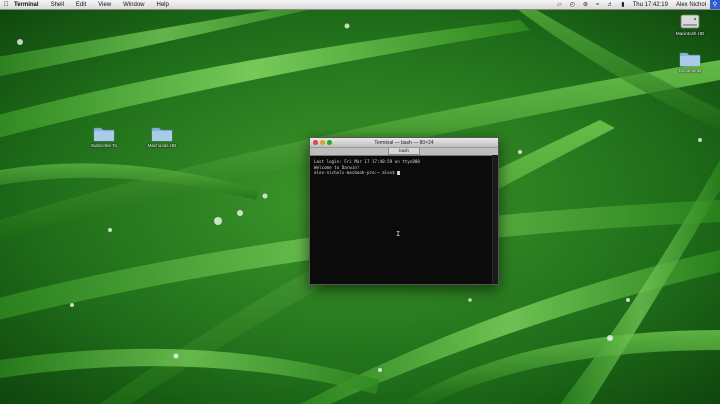 The image size is (720, 404). Describe the element at coordinates (559, 4) in the screenshot. I see `airplay-icon: ▱` at that location.